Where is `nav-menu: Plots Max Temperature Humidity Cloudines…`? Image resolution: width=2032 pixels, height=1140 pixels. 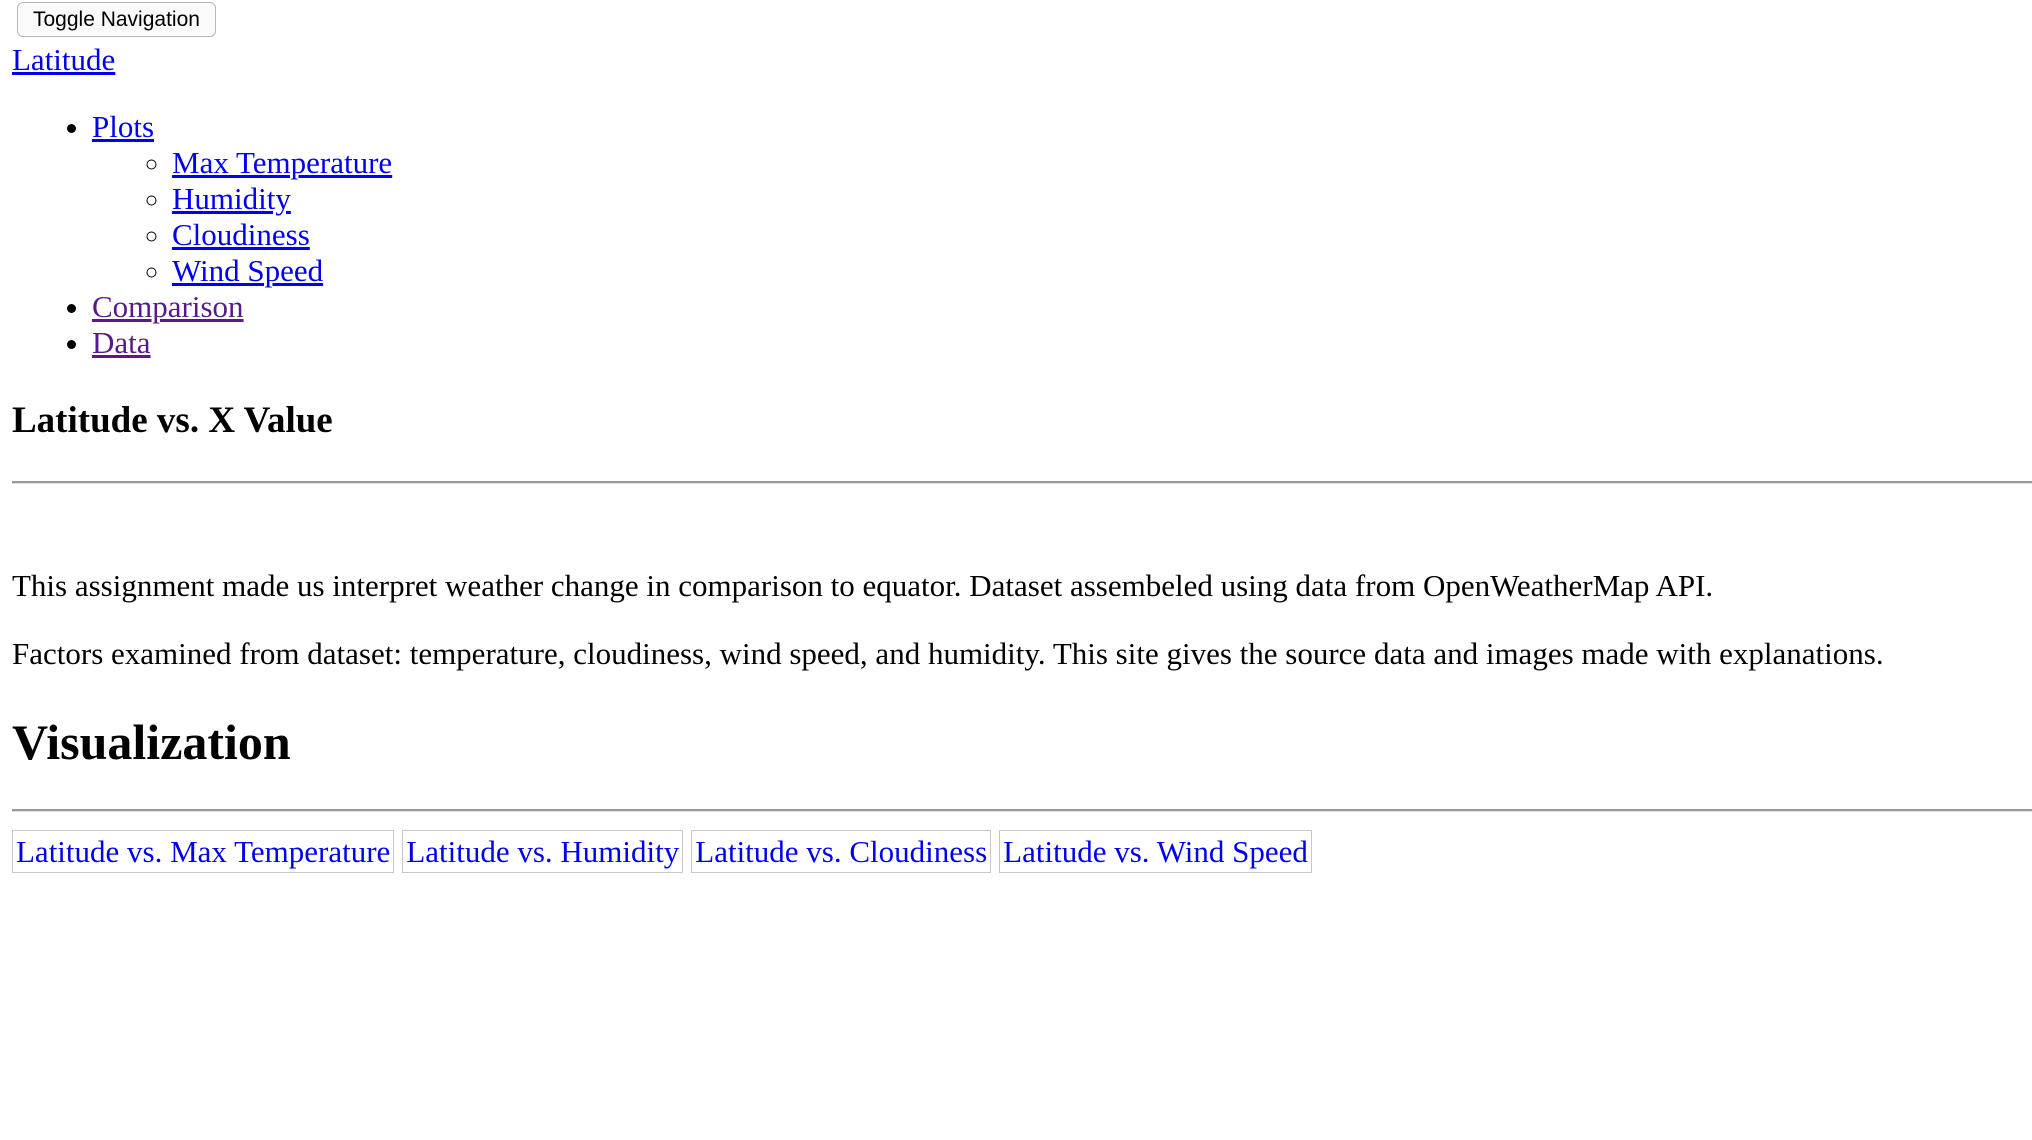
nav-menu: Plots Max Temperature Humidity Cloudines… is located at coordinates (196, 235).